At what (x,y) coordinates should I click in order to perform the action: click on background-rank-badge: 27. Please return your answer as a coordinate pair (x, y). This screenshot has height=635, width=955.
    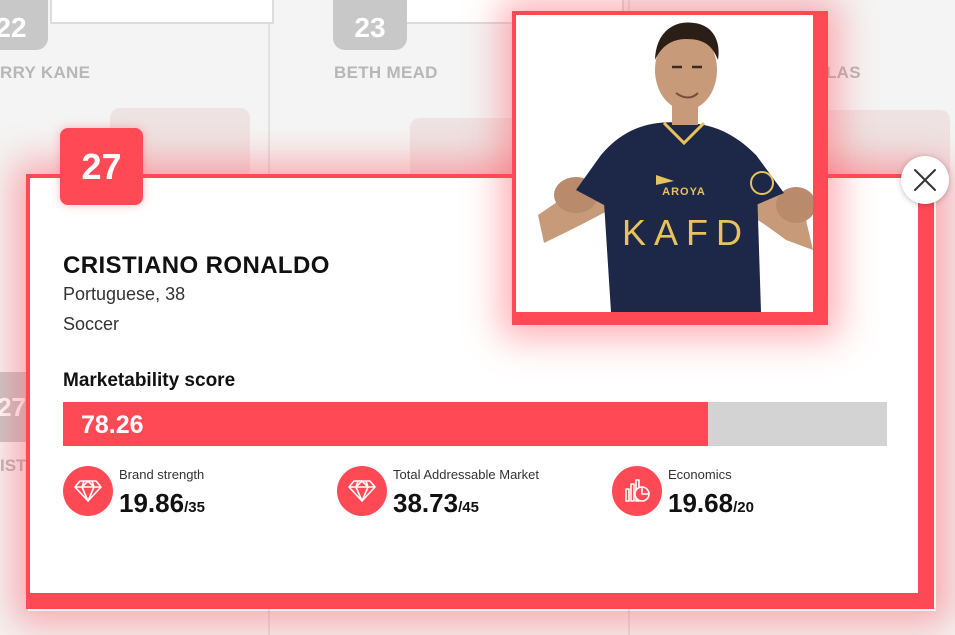
    Looking at the image, I should click on (13, 407).